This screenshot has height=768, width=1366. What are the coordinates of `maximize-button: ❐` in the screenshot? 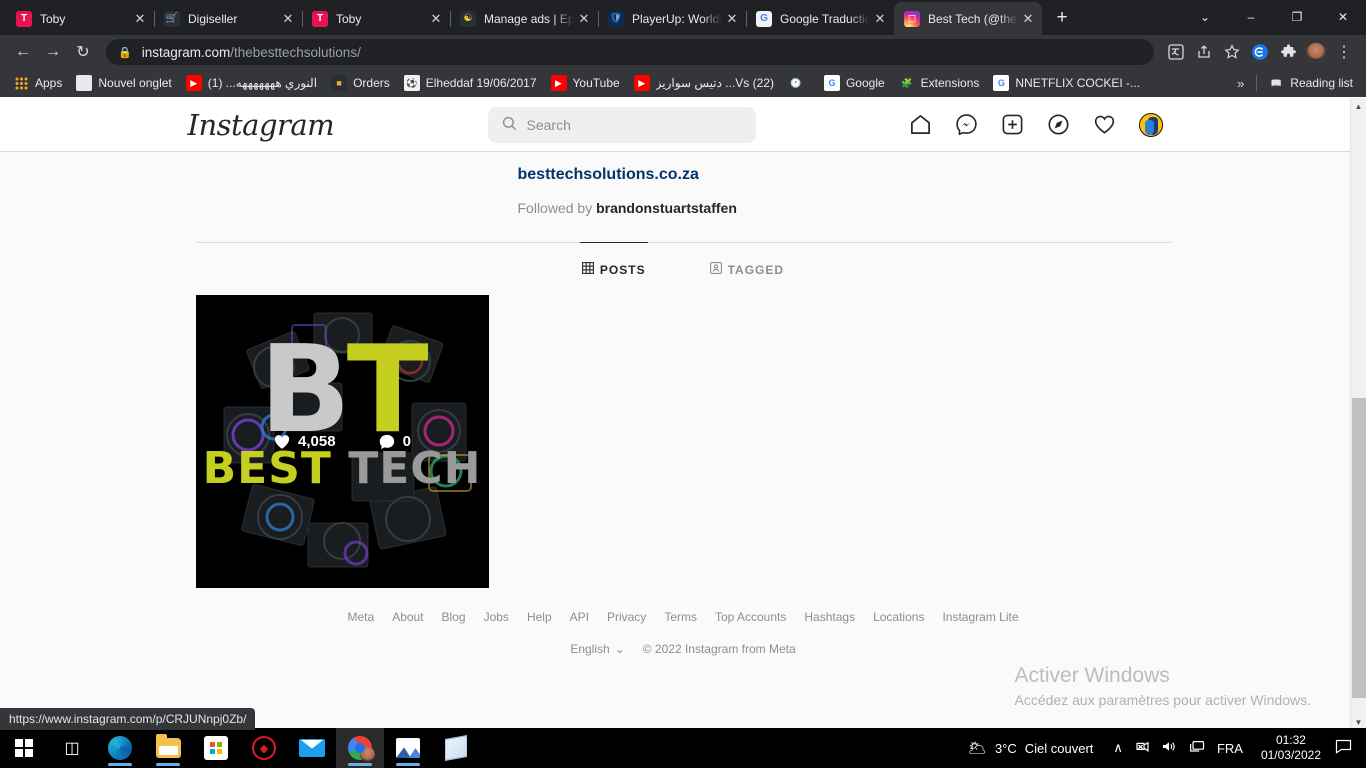 It's located at (1297, 16).